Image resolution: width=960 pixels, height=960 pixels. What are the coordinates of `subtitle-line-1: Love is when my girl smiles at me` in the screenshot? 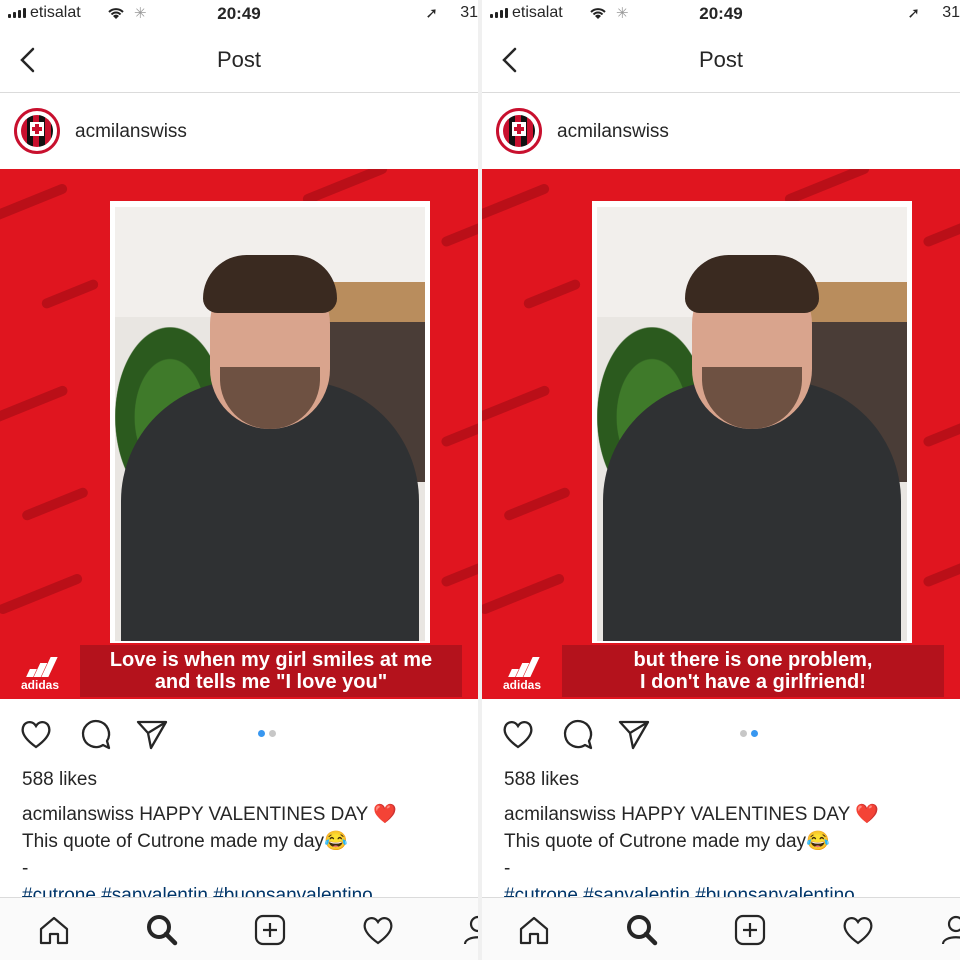 It's located at (271, 660).